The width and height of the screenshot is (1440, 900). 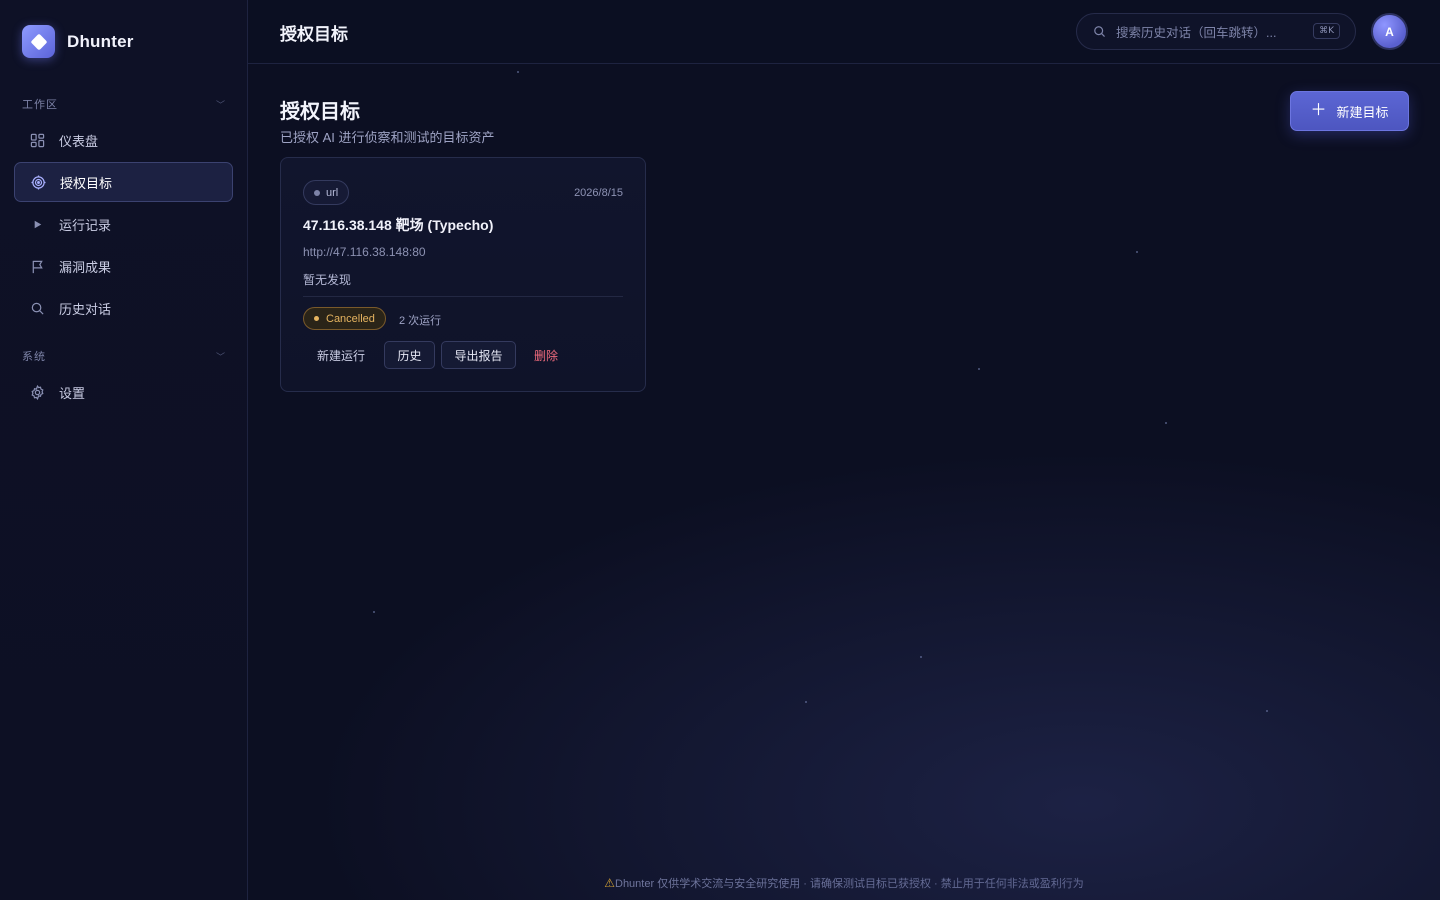 I want to click on target-date: 2026/8/15, so click(x=598, y=193).